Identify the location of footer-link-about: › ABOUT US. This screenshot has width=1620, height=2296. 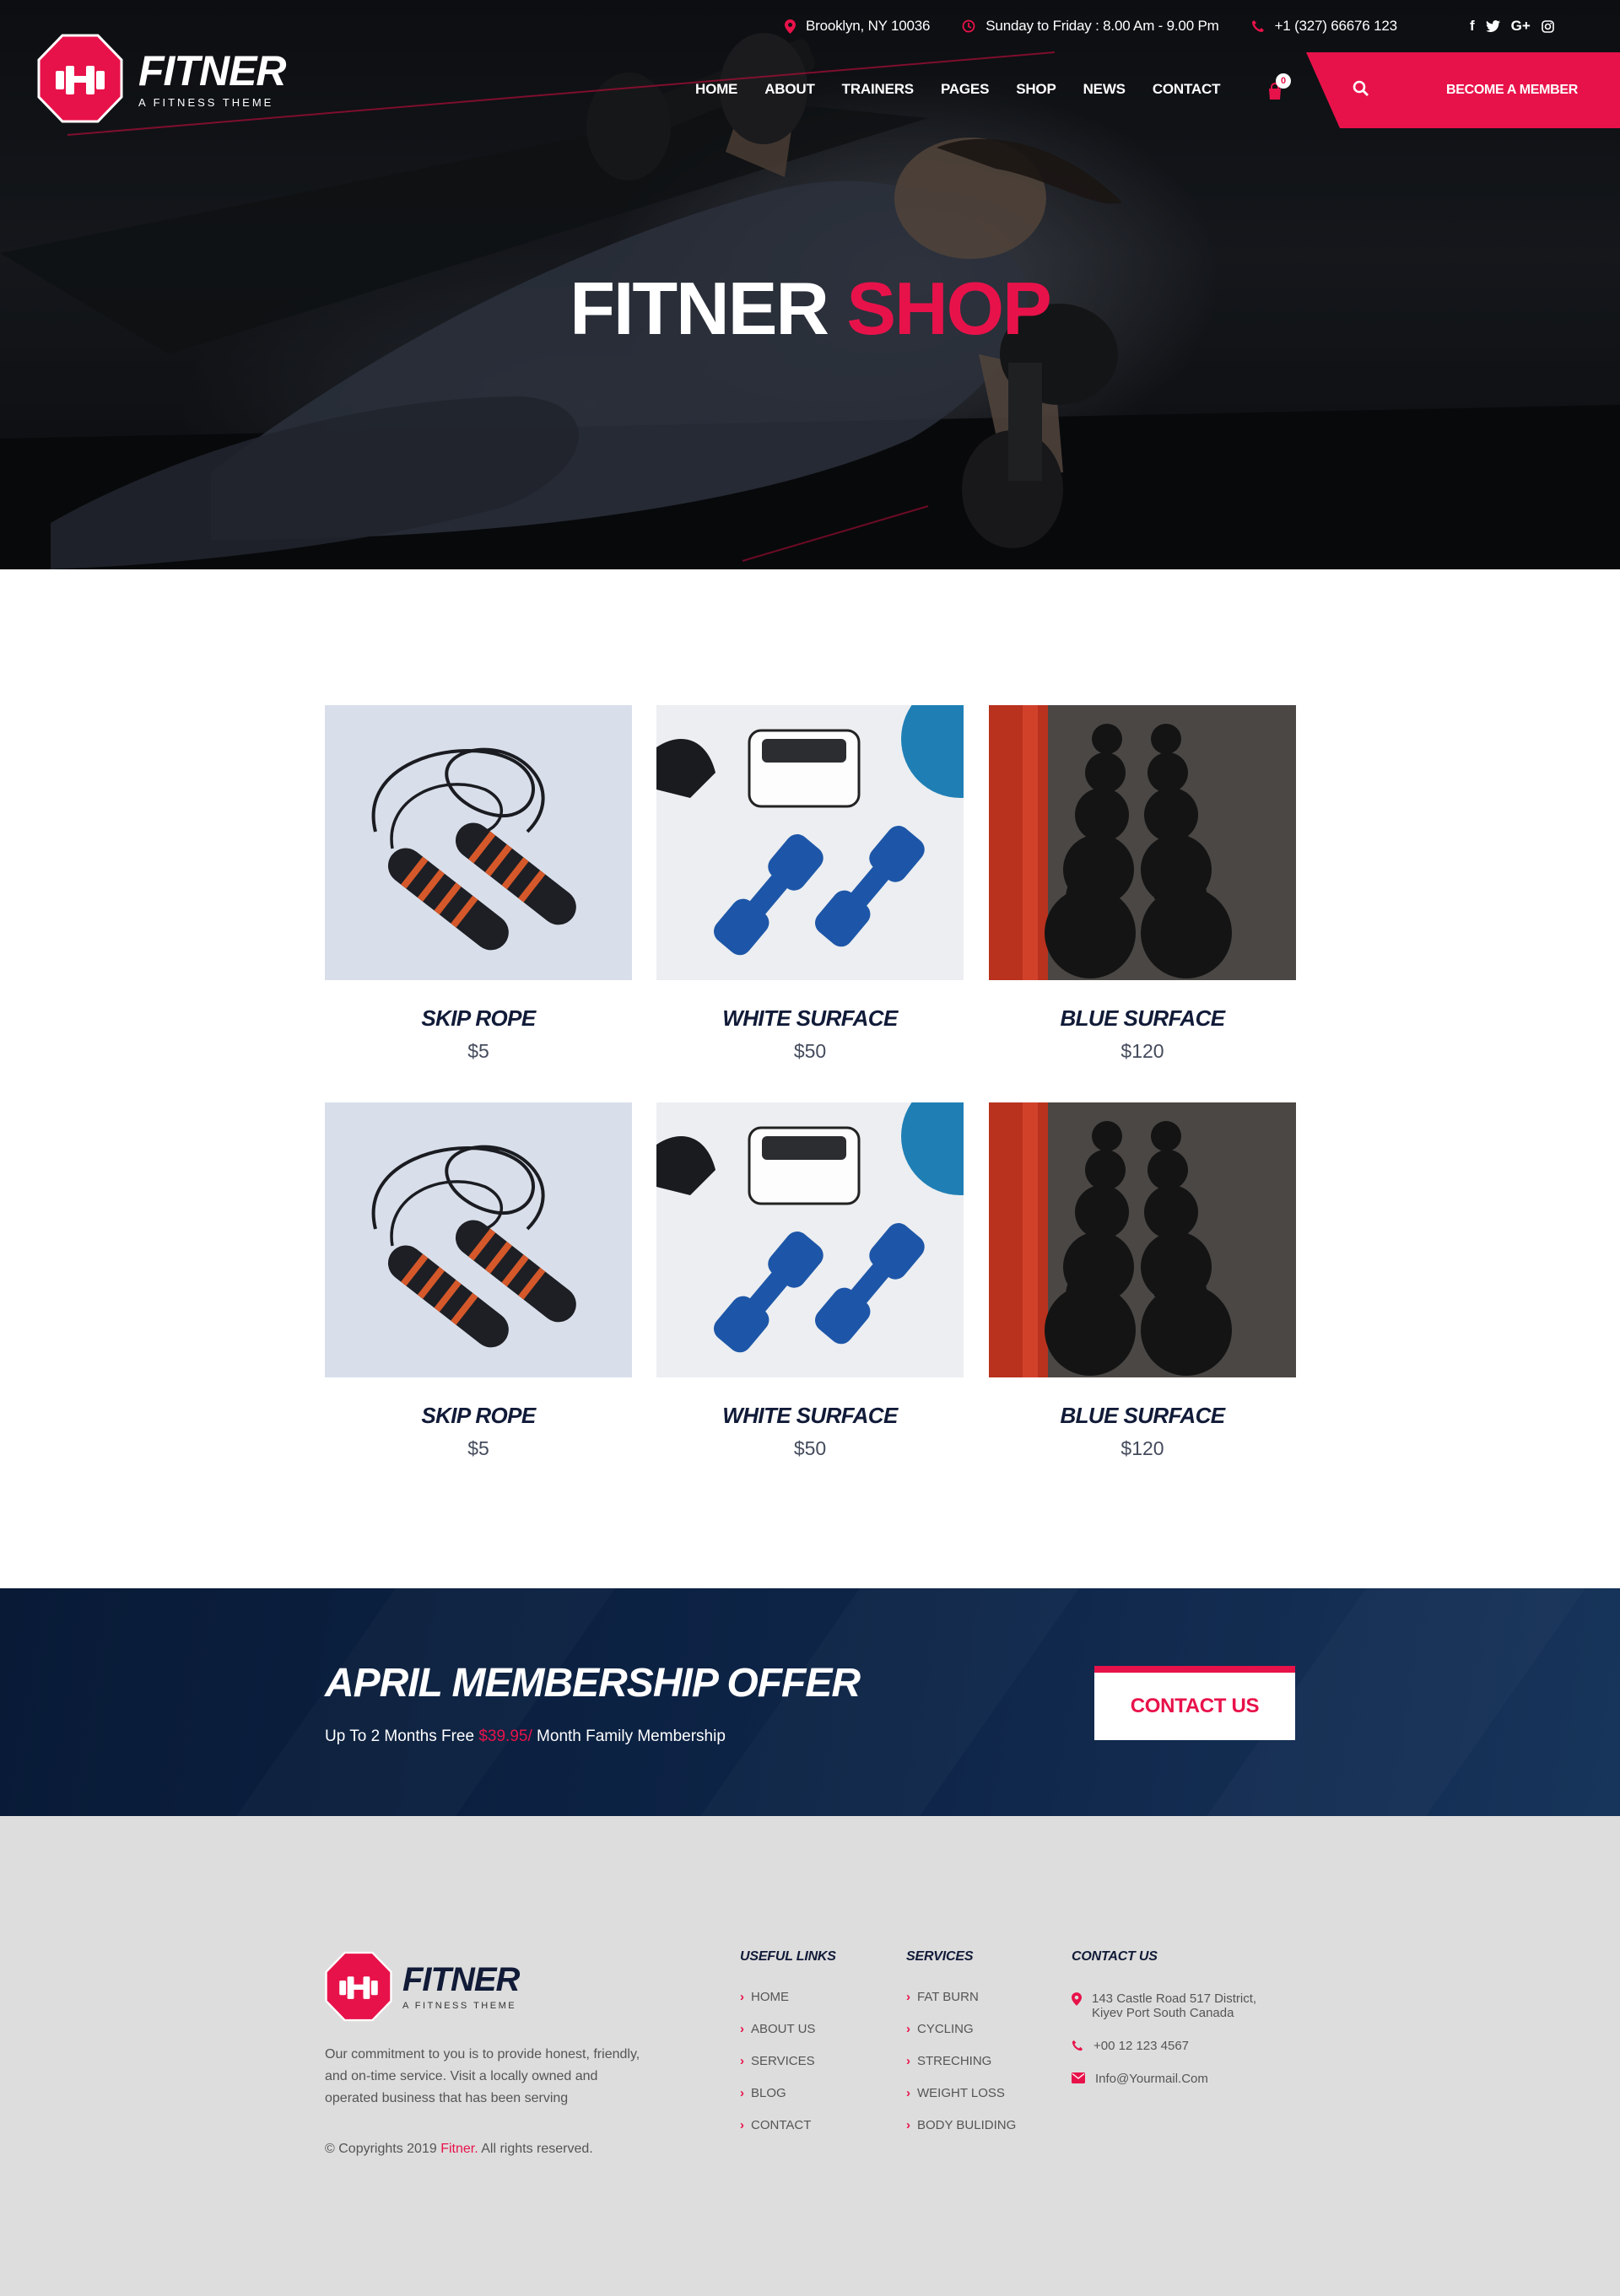
(788, 2038).